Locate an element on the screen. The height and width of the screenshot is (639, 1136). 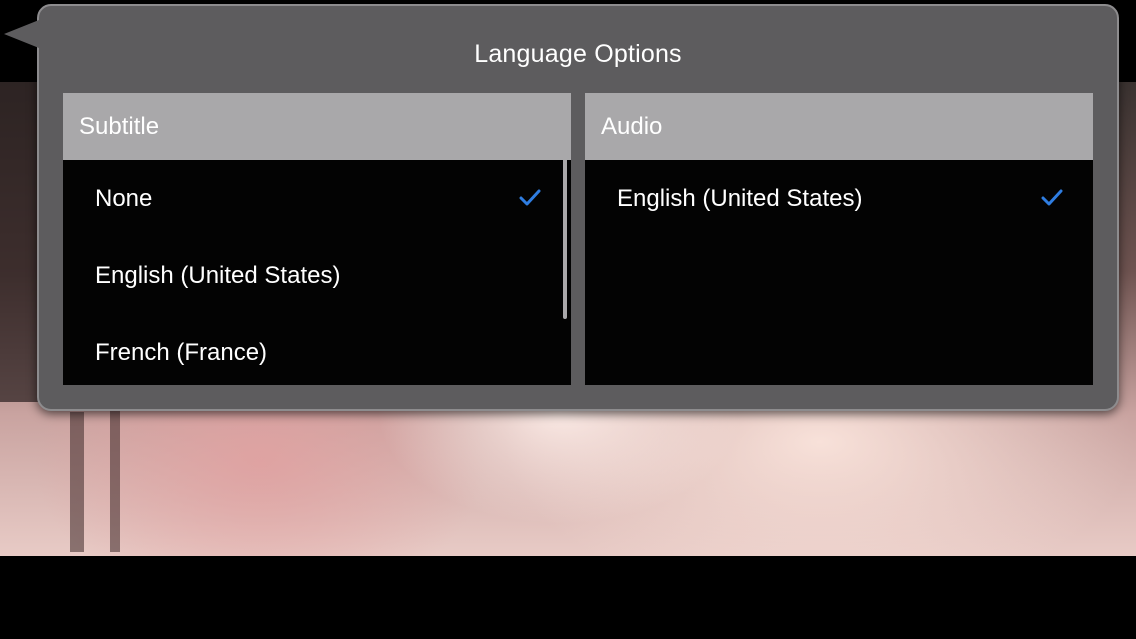
subtitle-option-label: French (France) is located at coordinates (181, 352).